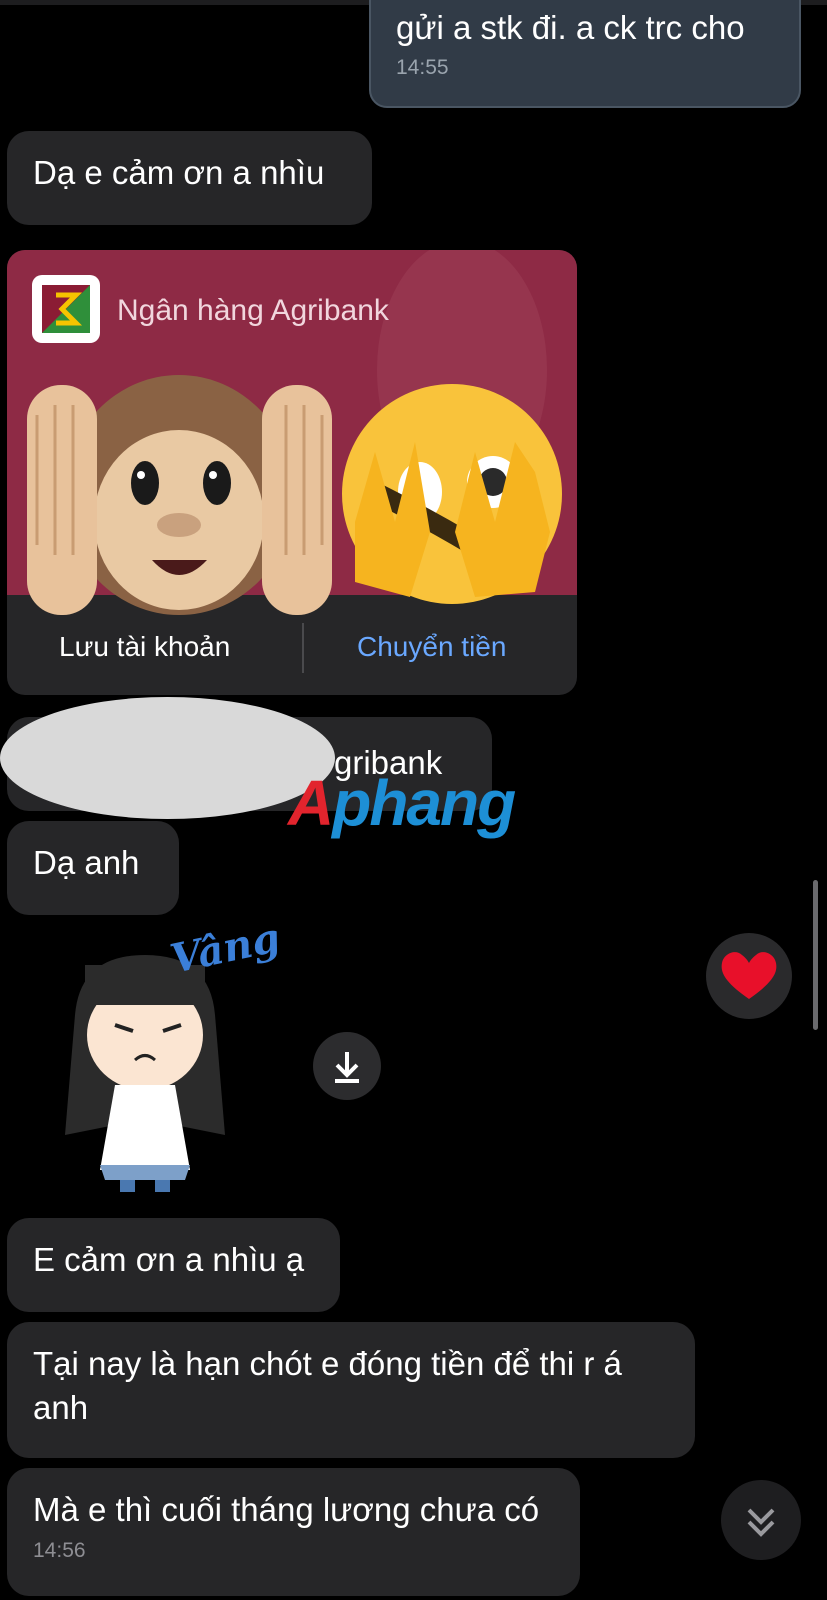 Image resolution: width=827 pixels, height=1600 pixels. Describe the element at coordinates (169, 1259) in the screenshot. I see `message-text: E cảm ơn a nhìu ạ` at that location.